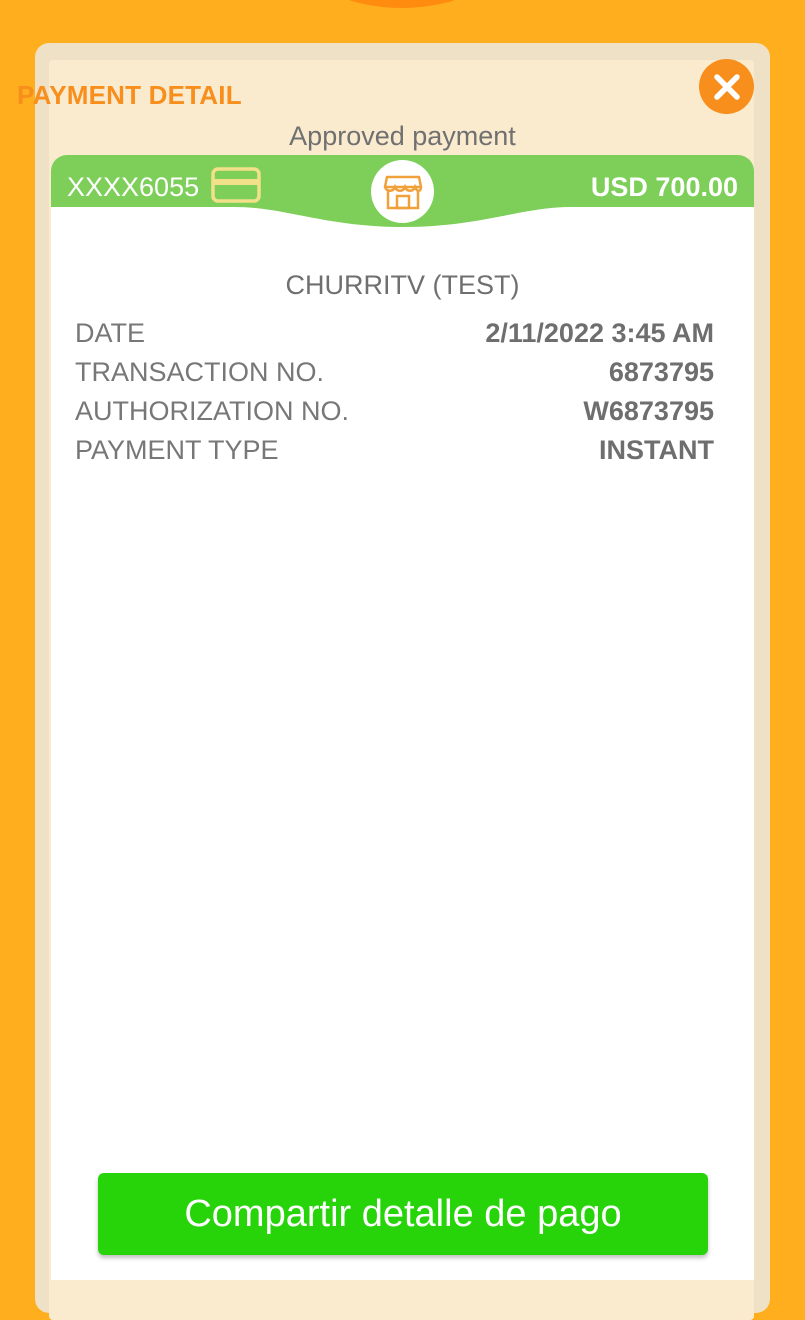  I want to click on top-decoration, so click(402, 4).